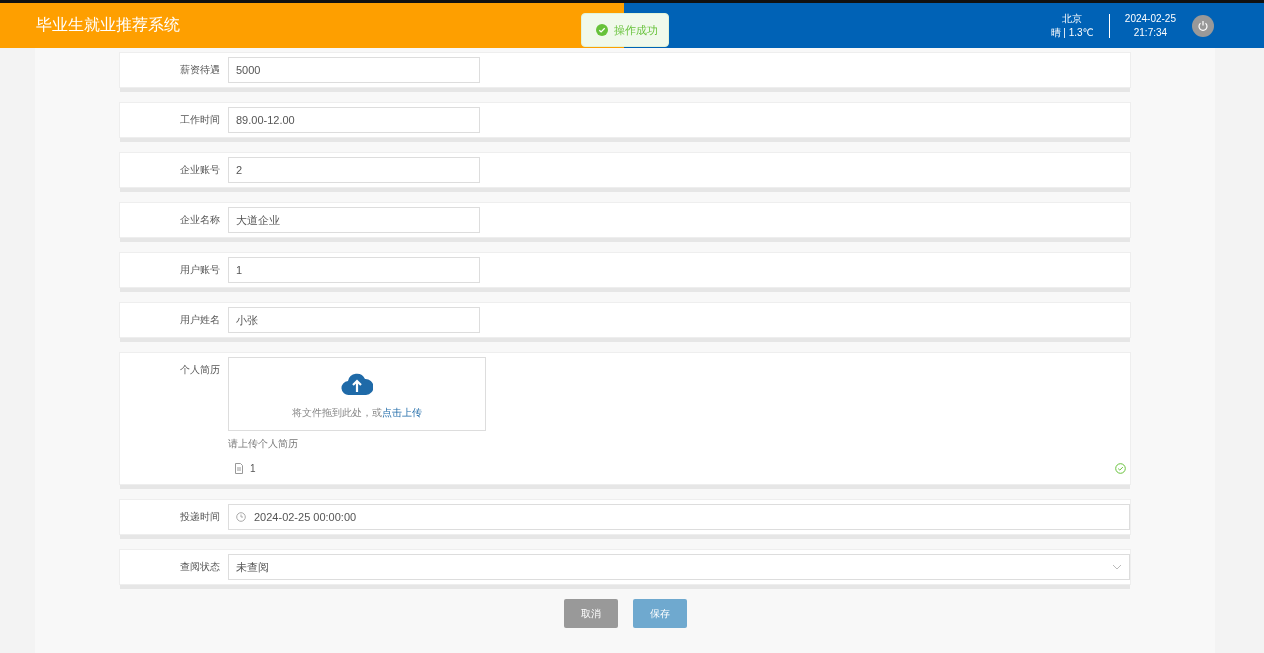 The image size is (1264, 653). I want to click on chevron-down-icon, so click(1117, 567).